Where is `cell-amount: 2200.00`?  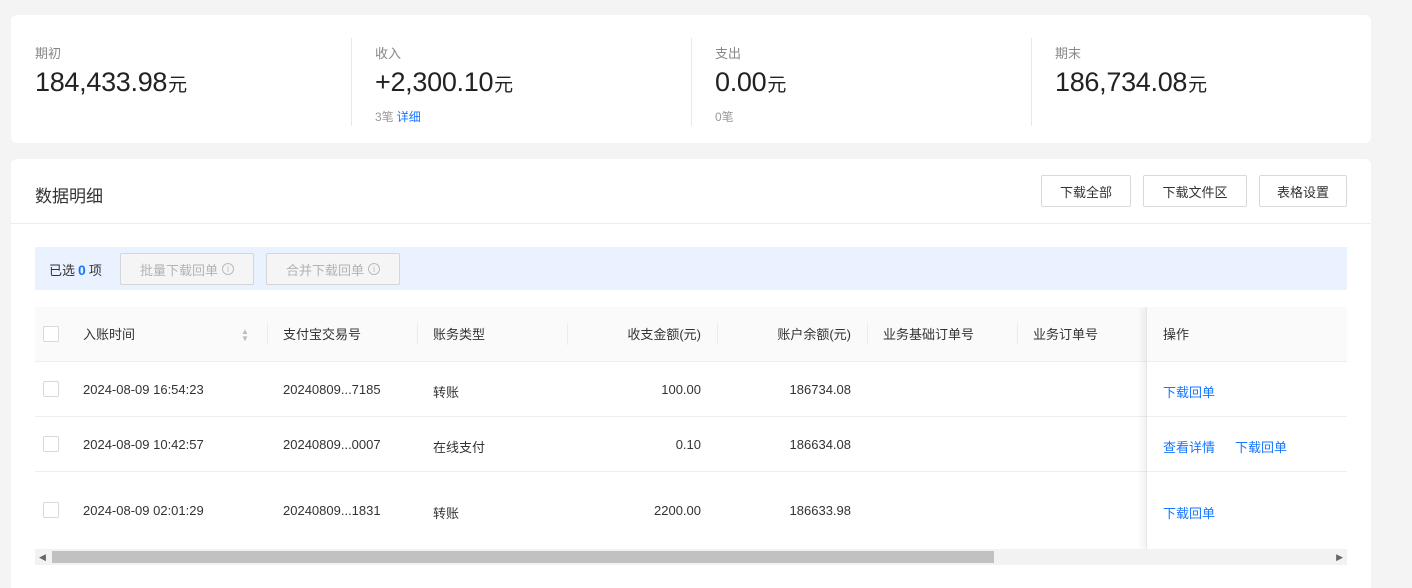
cell-amount: 2200.00 is located at coordinates (677, 510).